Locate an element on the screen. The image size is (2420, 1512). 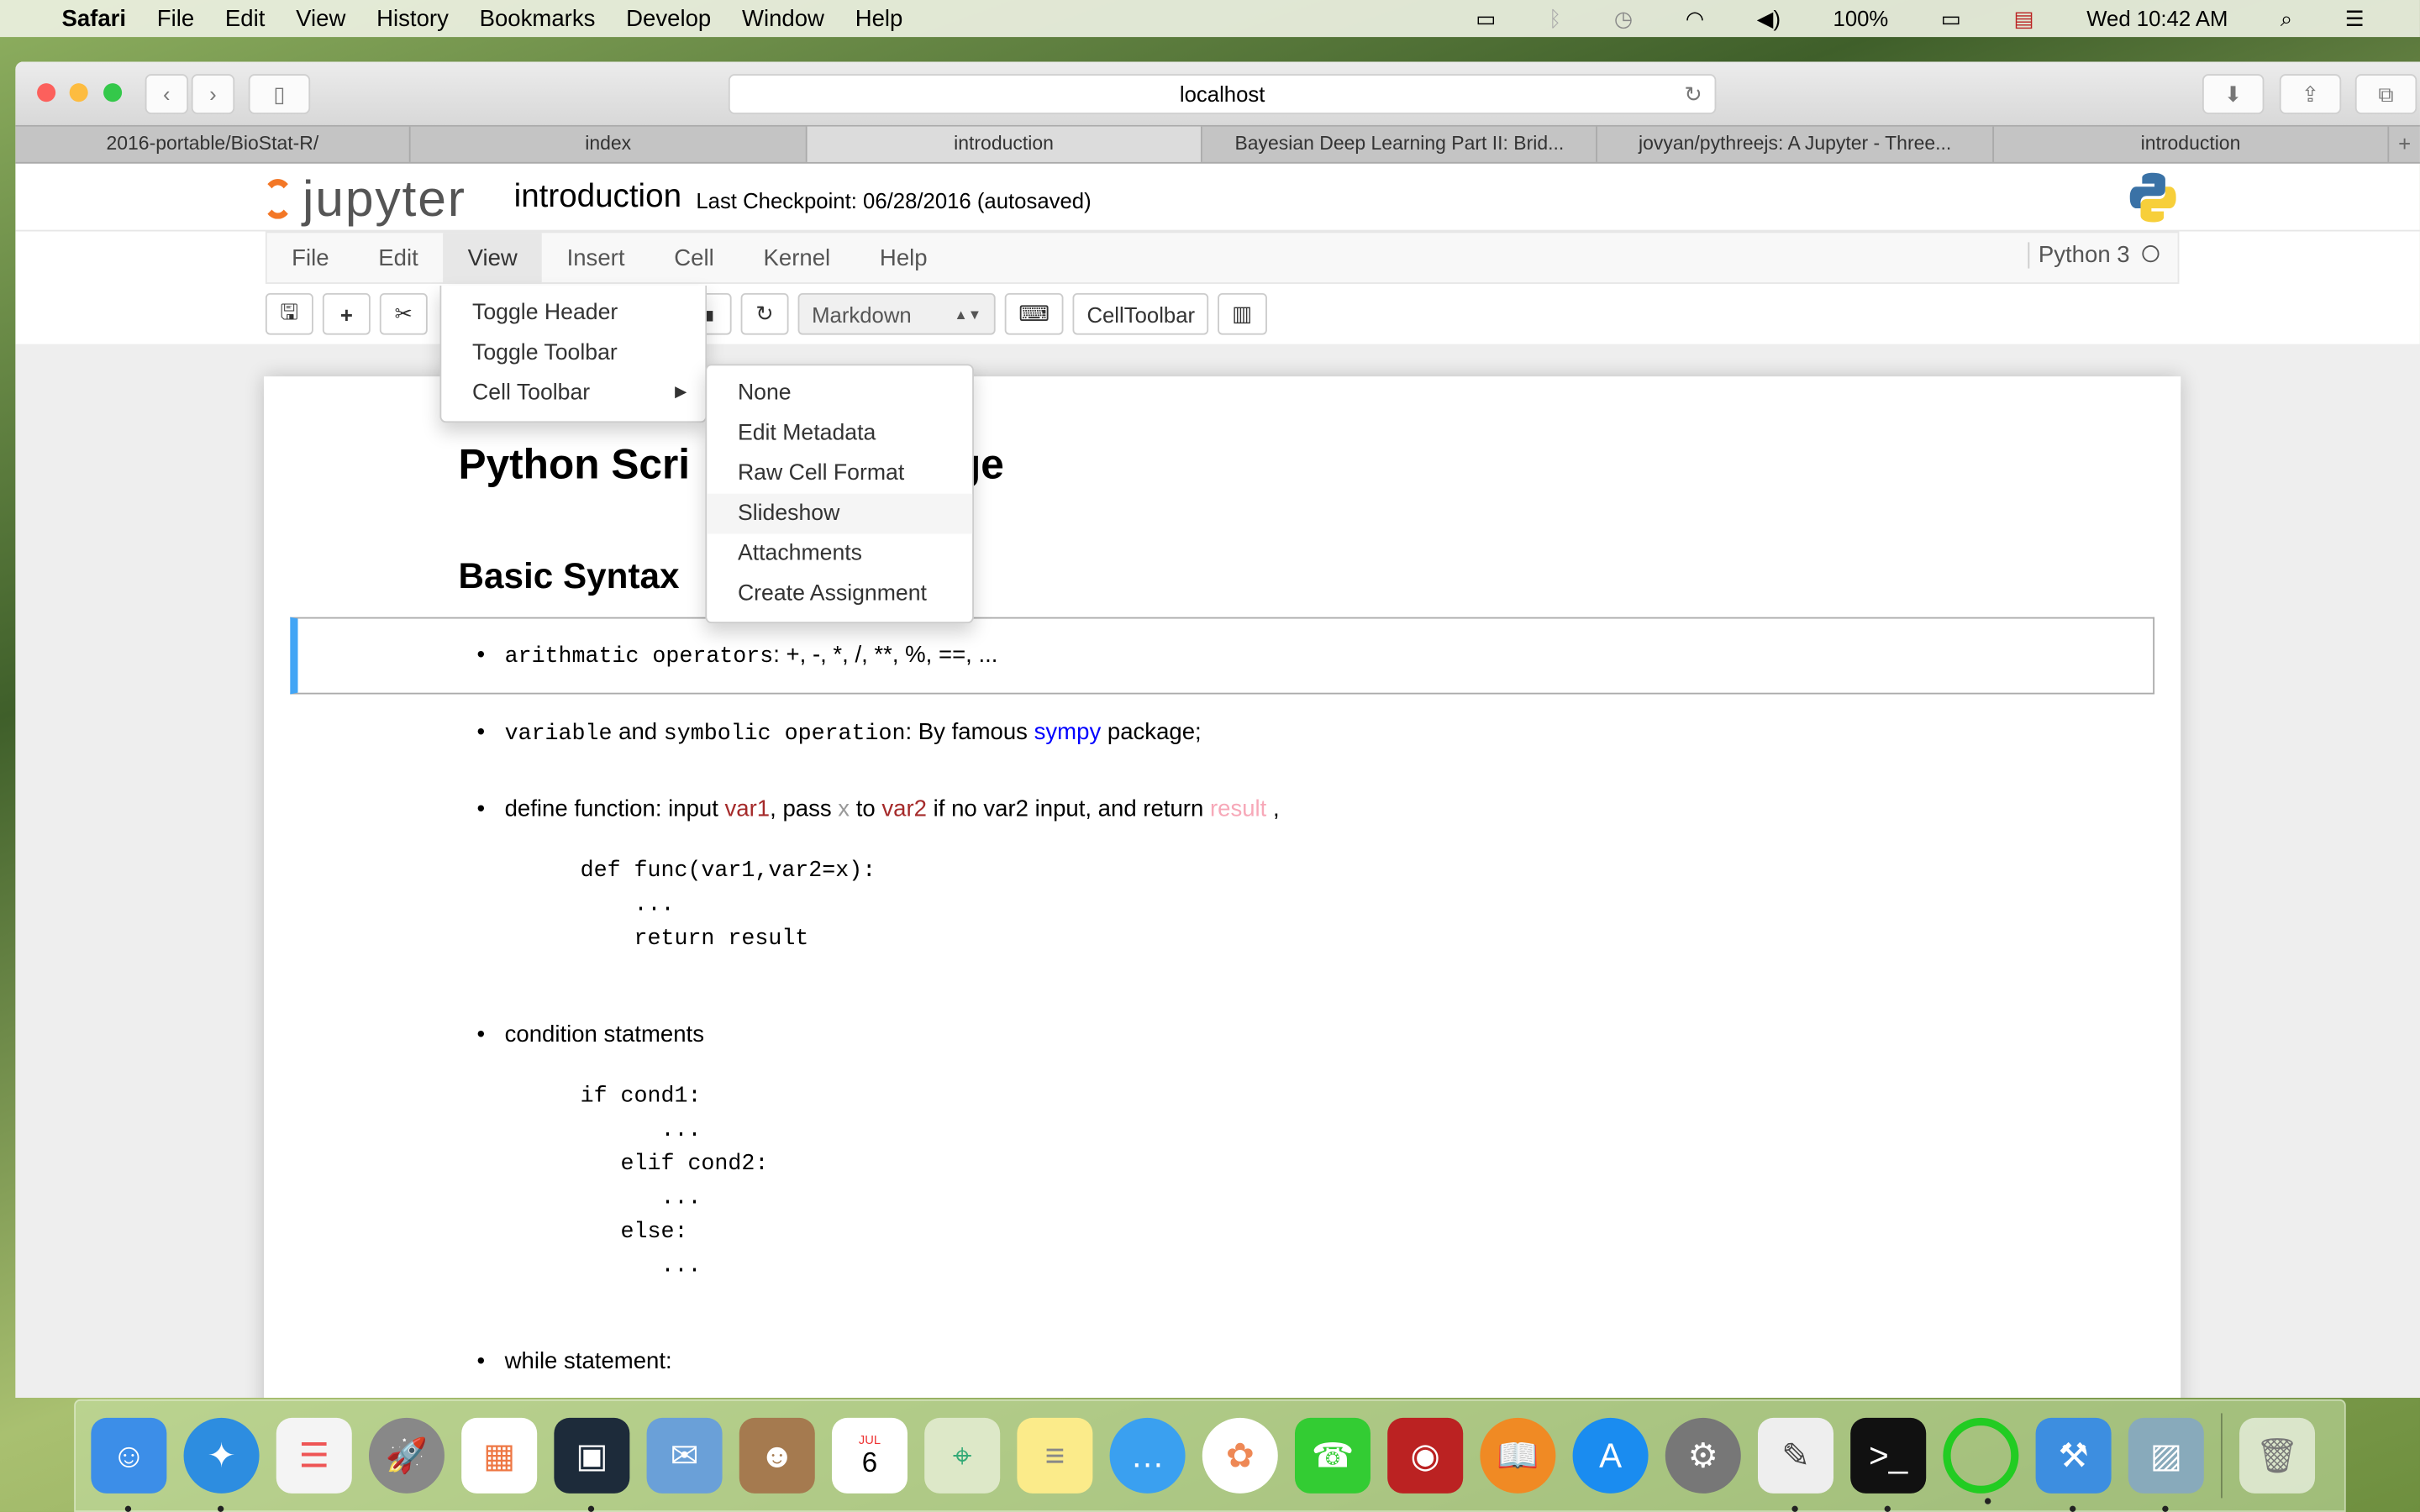
caret-right-icon: ▶ is located at coordinates (681, 393).